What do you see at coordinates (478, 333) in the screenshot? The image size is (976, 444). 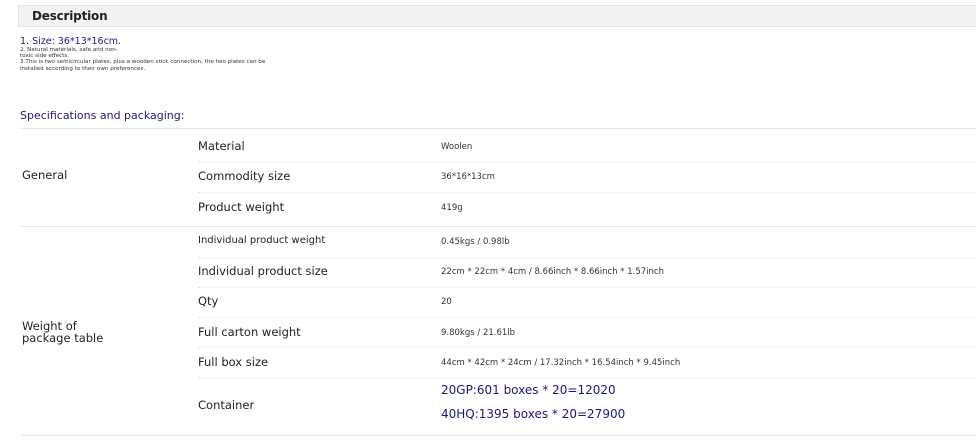 I see `spec-value-carton-weight: 9.80kgs / 21.61lb` at bounding box center [478, 333].